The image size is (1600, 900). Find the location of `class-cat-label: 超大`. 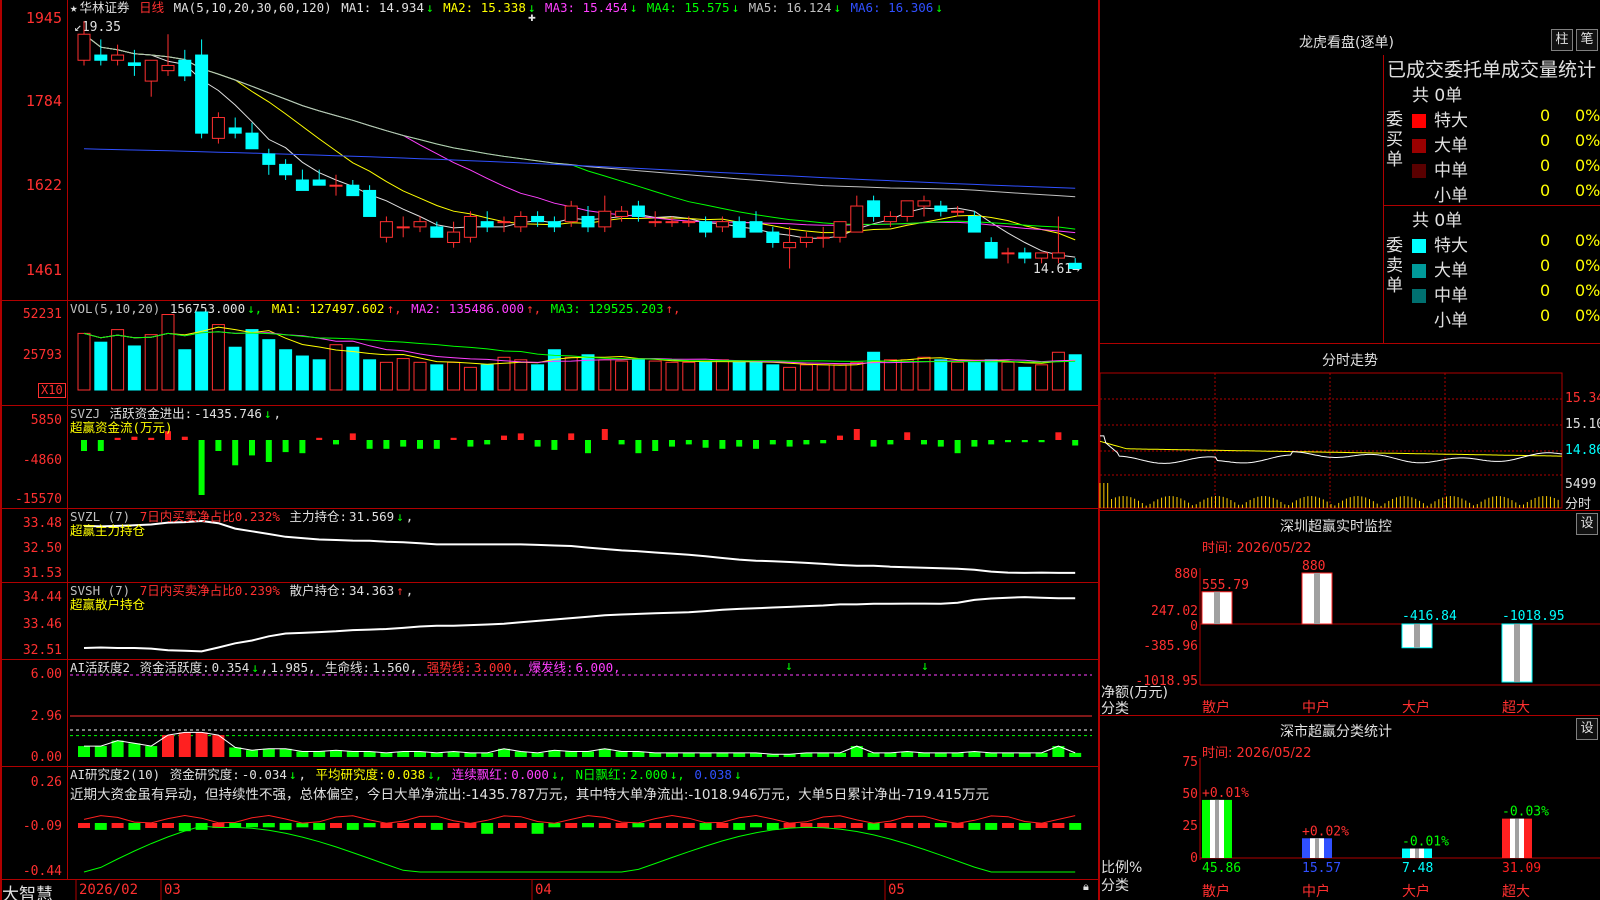

class-cat-label: 超大 is located at coordinates (1516, 892).